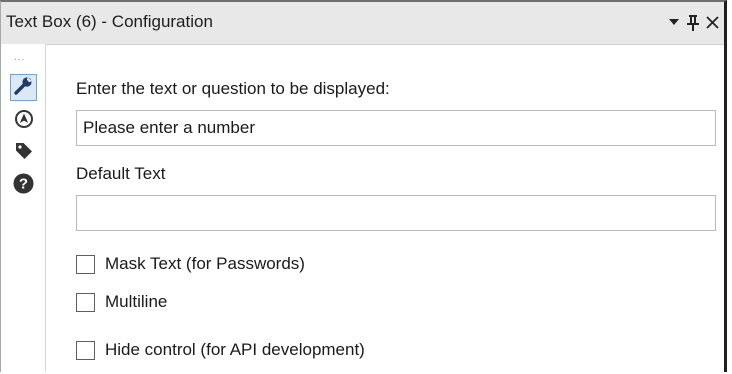  I want to click on multiline-option: Multiline, so click(121, 302).